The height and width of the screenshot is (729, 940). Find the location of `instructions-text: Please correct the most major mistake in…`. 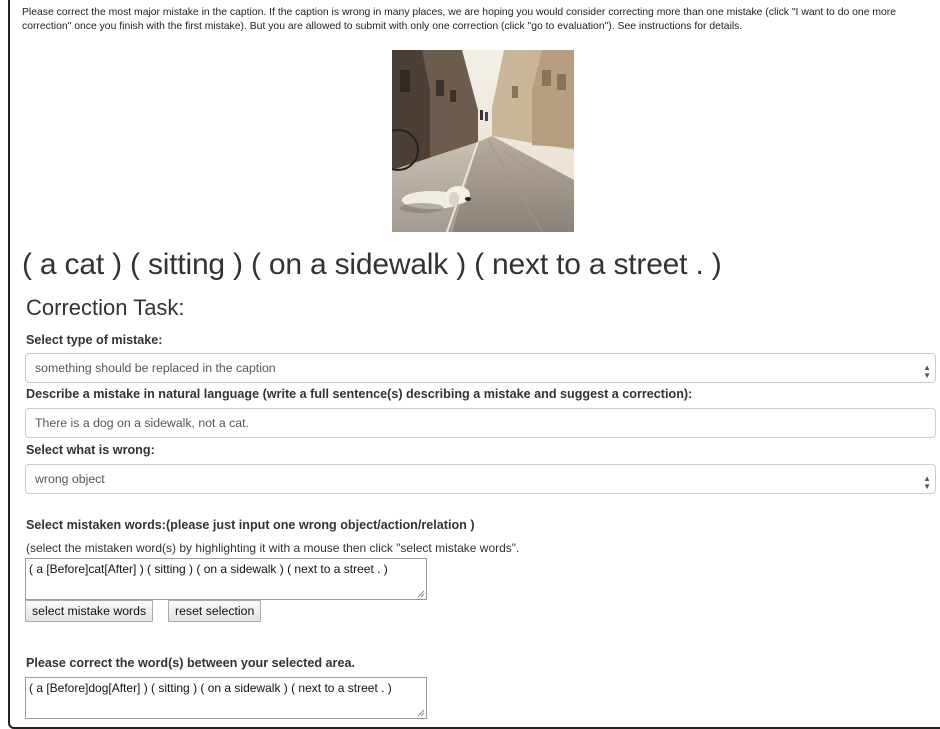

instructions-text: Please correct the most major mistake in… is located at coordinates (459, 19).